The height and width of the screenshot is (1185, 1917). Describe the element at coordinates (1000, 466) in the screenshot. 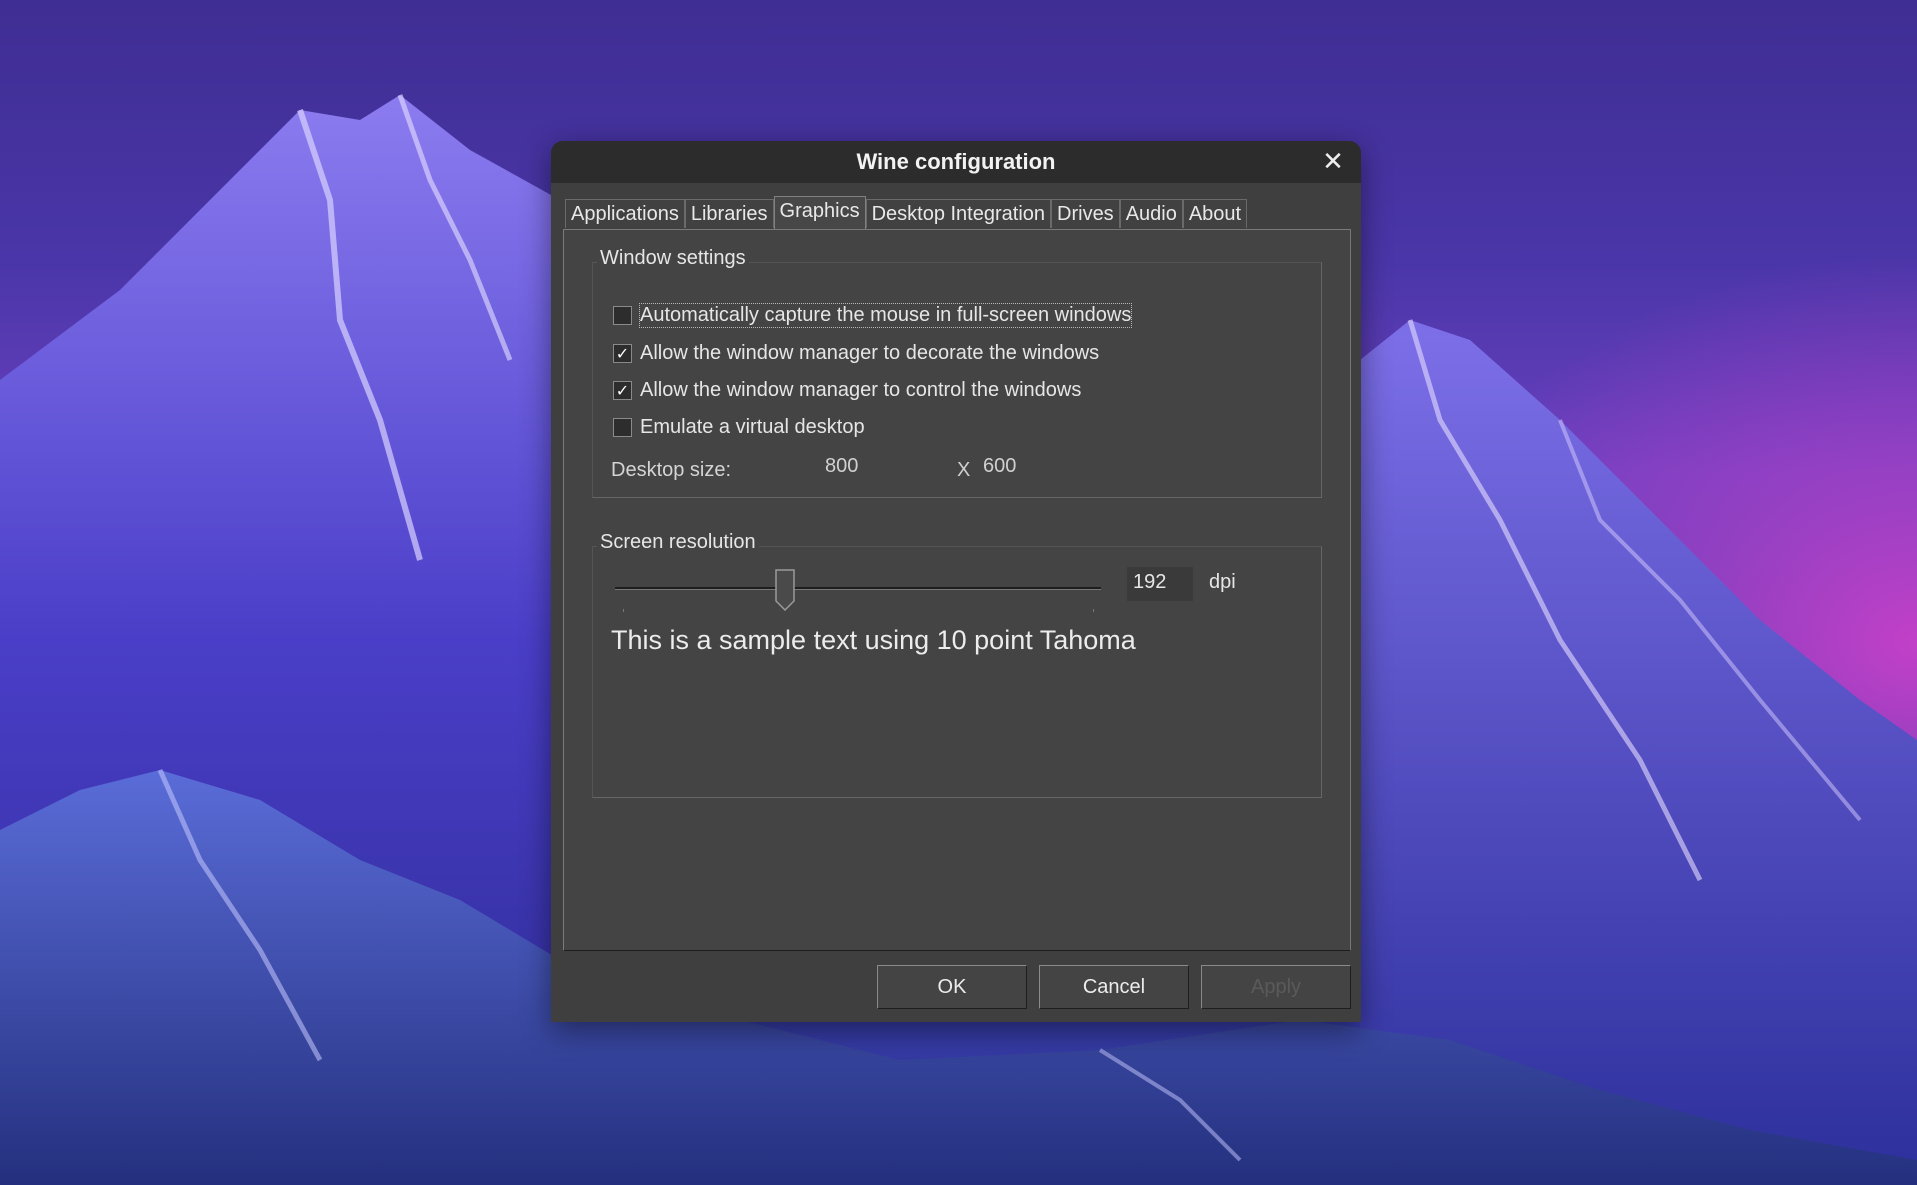

I see `desktop-height-field: 600` at that location.